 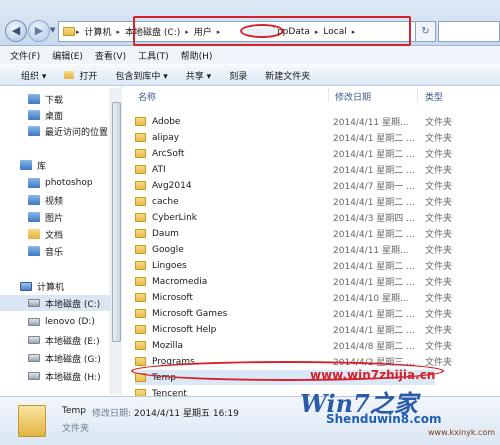 I want to click on details-name: Temp, so click(x=74, y=411).